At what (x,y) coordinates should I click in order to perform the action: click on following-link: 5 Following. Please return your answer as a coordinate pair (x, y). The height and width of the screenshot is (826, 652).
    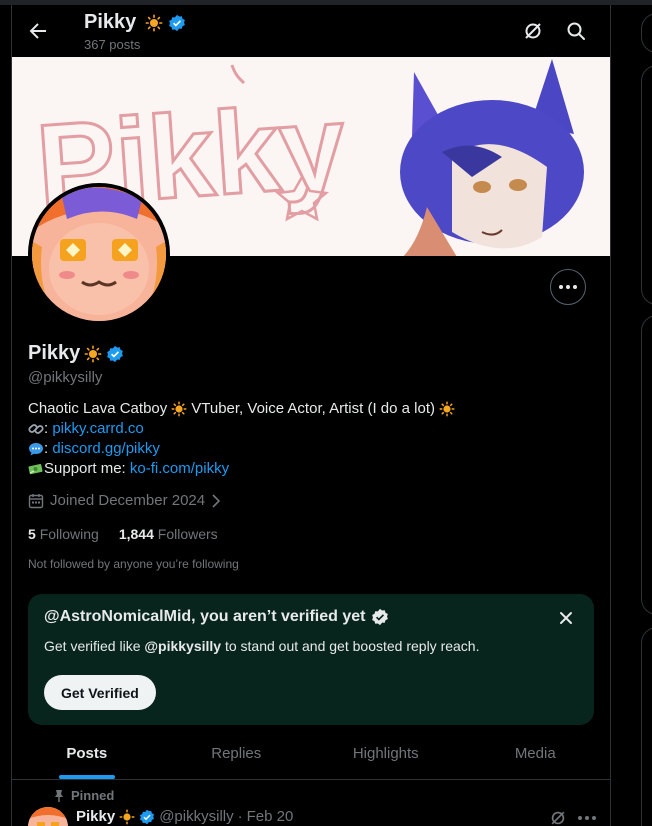
    Looking at the image, I should click on (63, 534).